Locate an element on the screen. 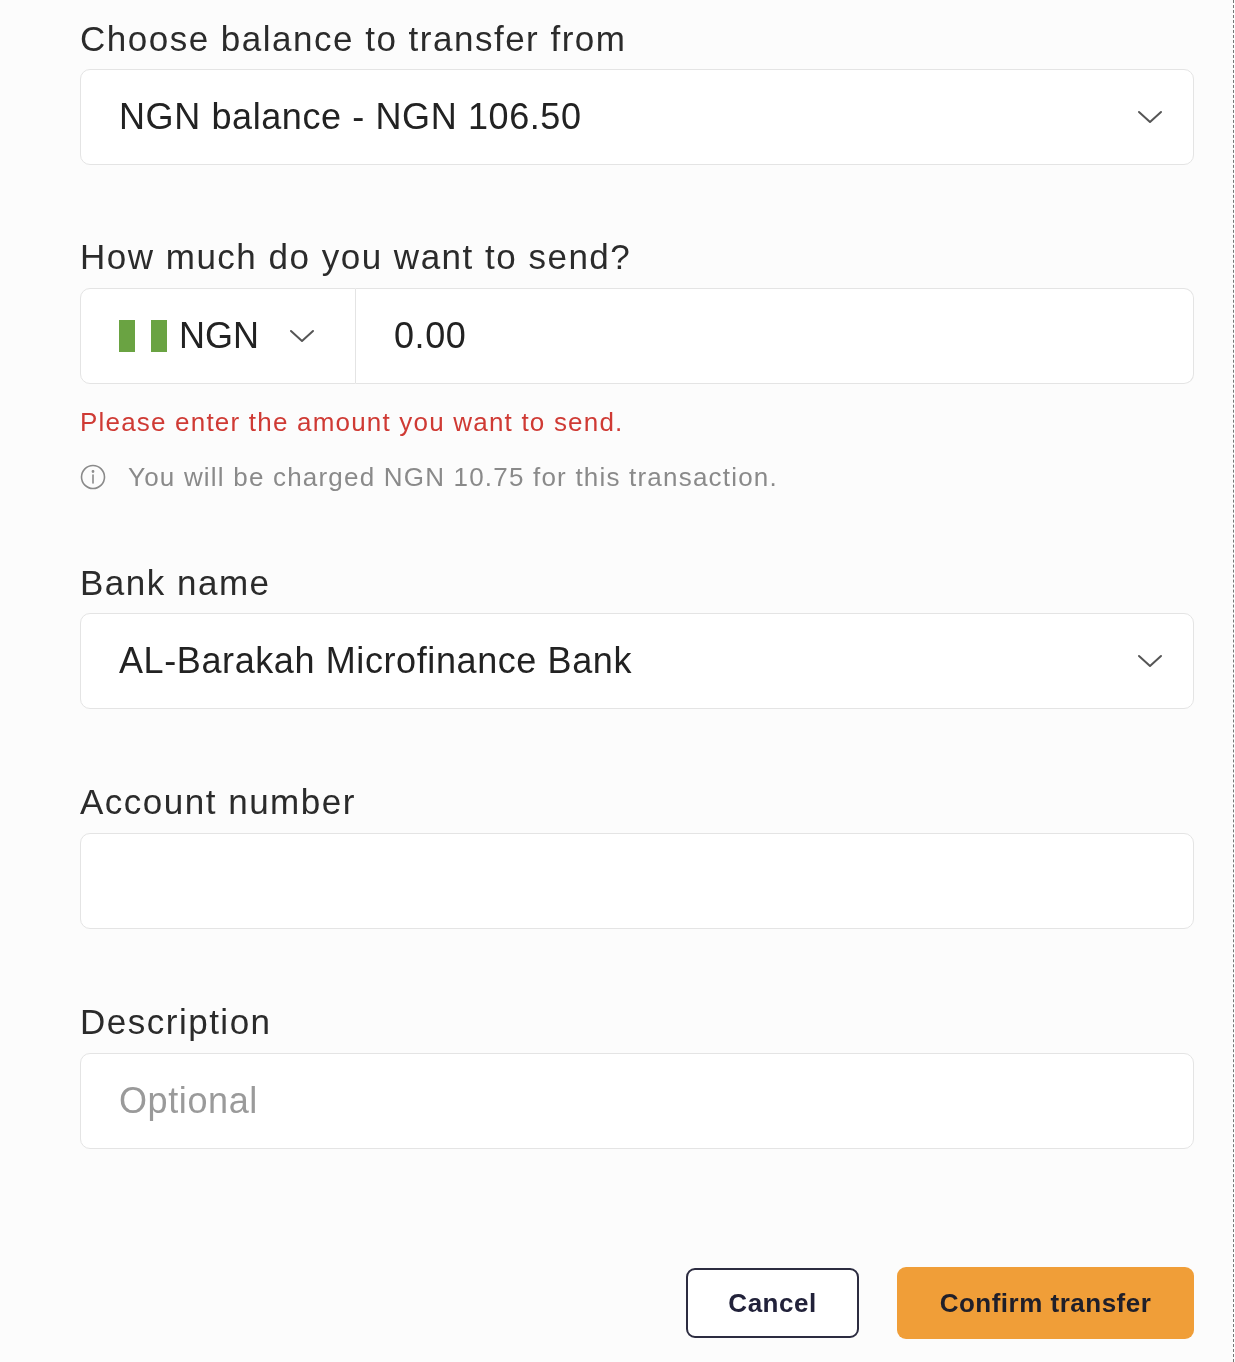  currency-select: NGN is located at coordinates (218, 336).